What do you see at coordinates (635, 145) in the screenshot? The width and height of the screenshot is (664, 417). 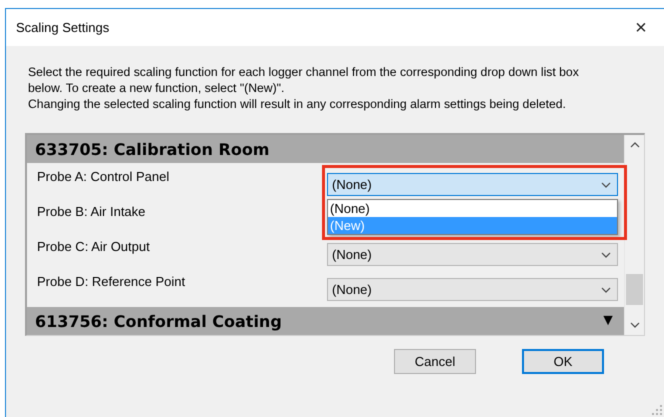 I see `chevron-up-icon` at bounding box center [635, 145].